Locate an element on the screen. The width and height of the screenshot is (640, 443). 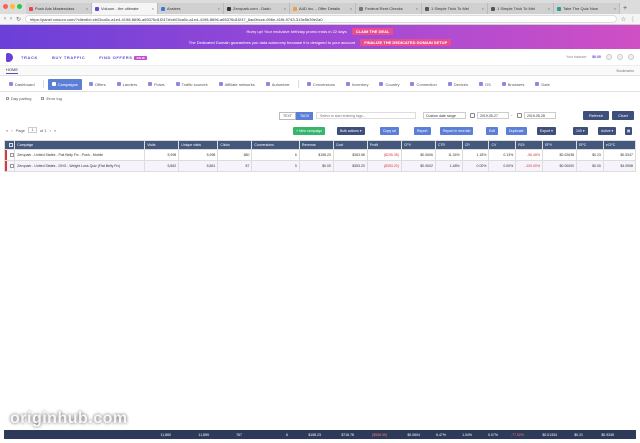
status-filter-select: Active ▾ is located at coordinates (607, 131).